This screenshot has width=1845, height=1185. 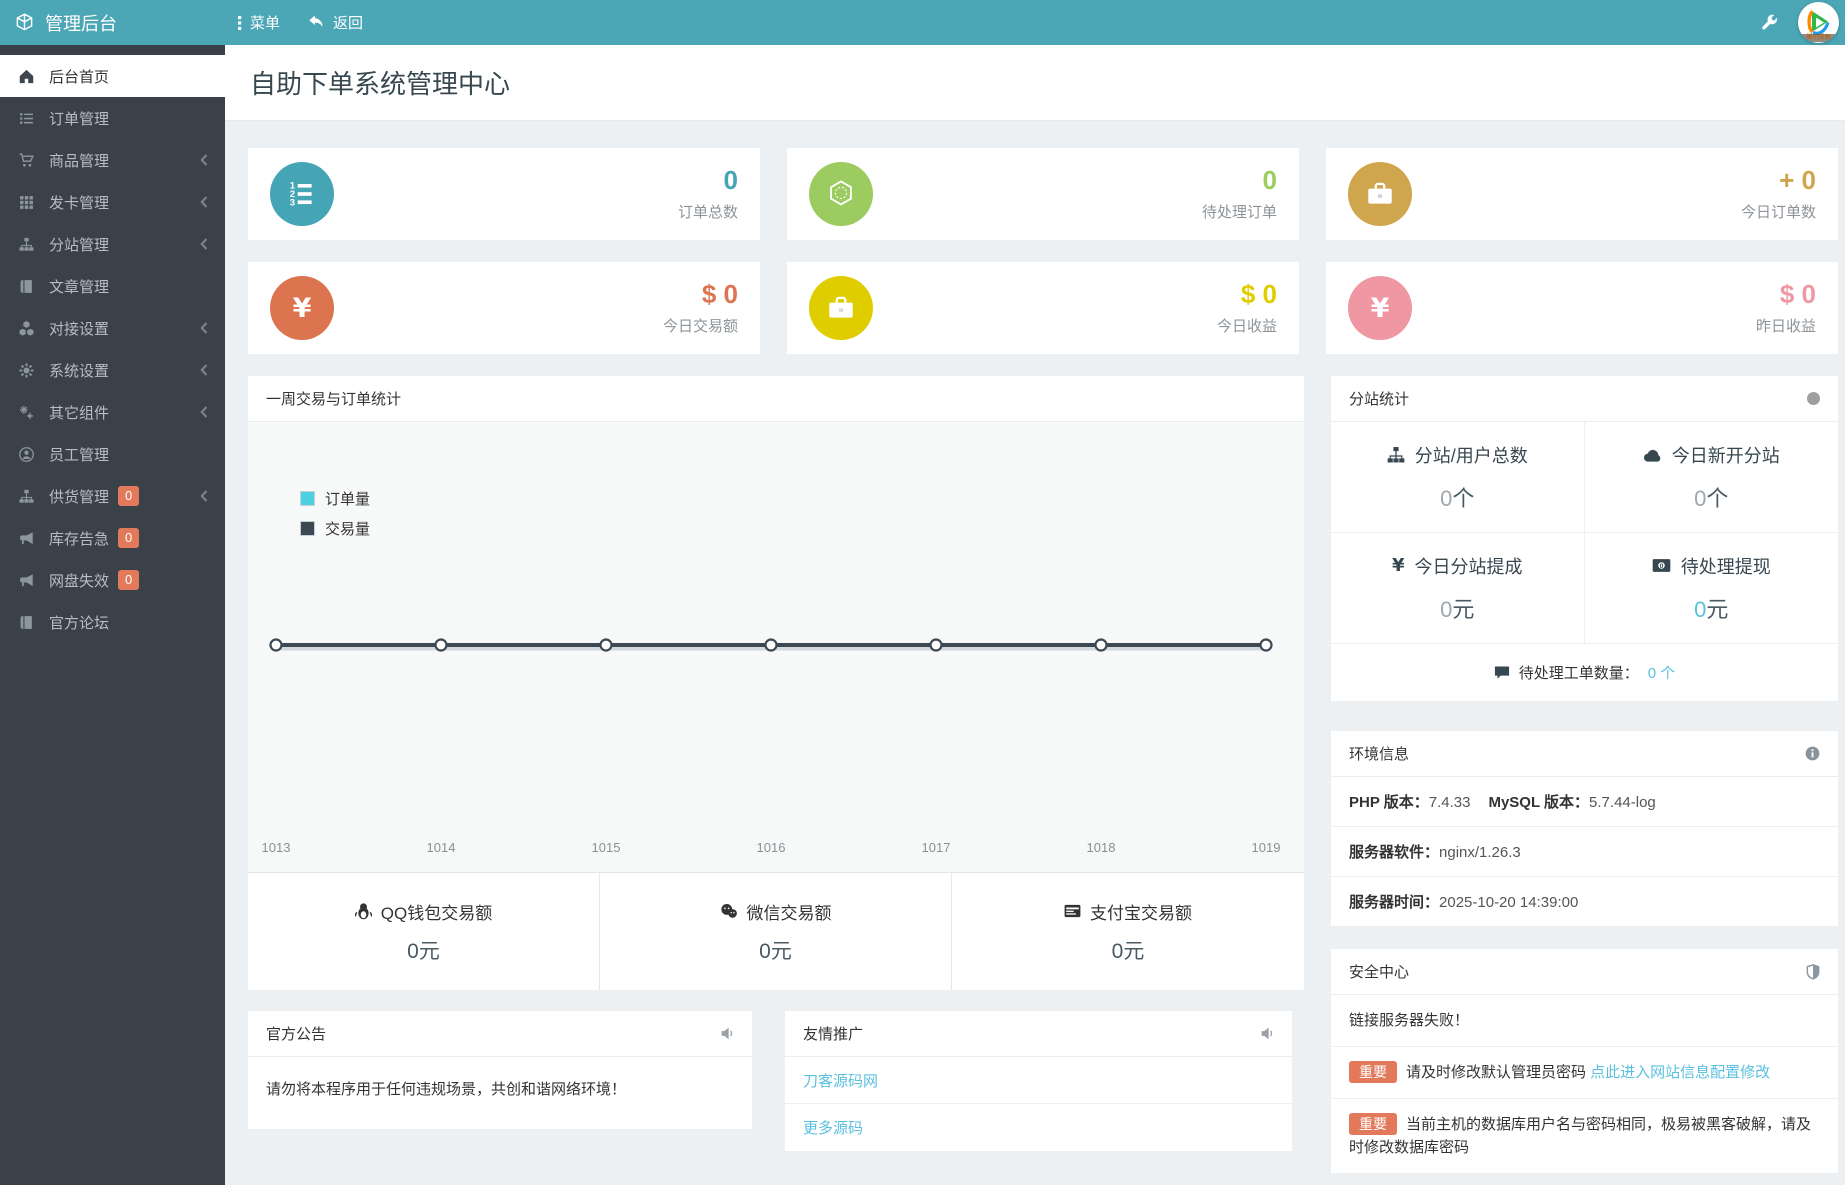 I want to click on sidebar-item-official-forum: 官方论坛, so click(x=112, y=622).